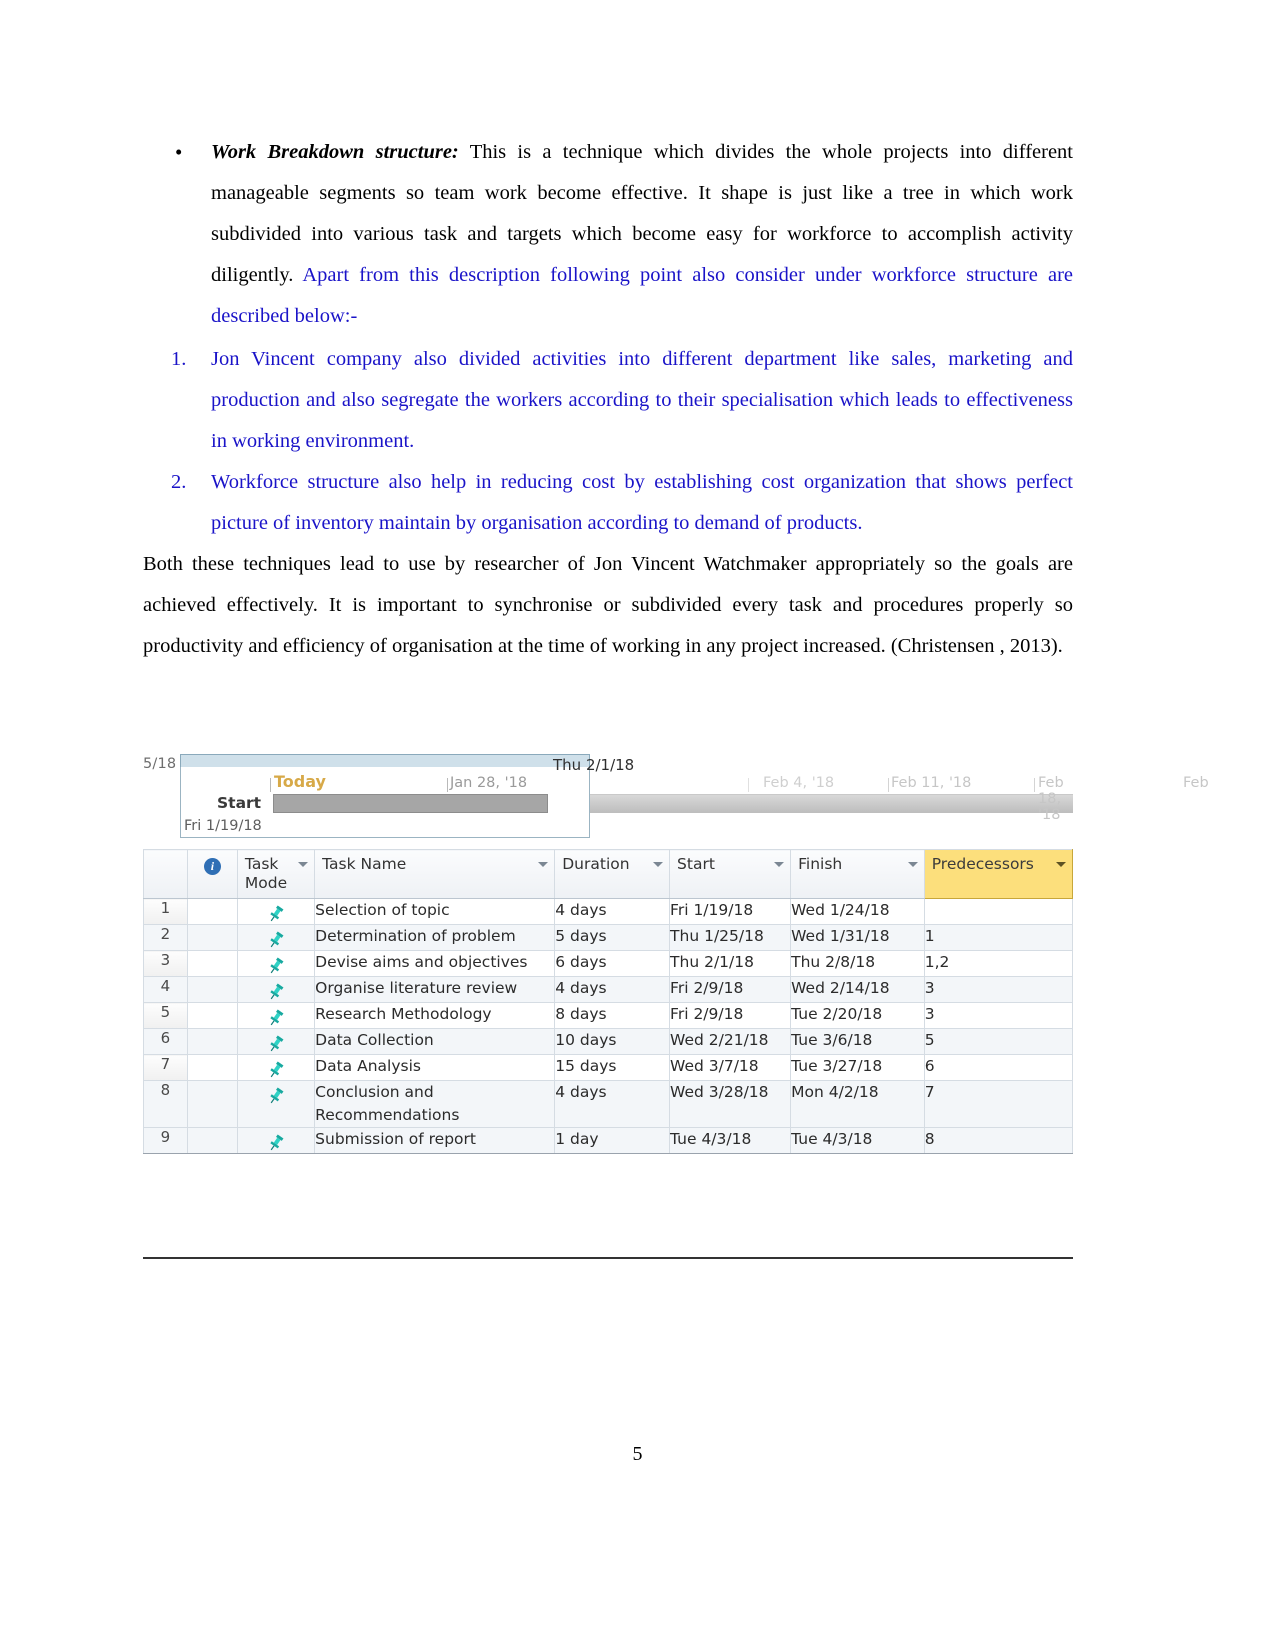 This screenshot has height=1650, width=1275. Describe the element at coordinates (730, 1140) in the screenshot. I see `row-start-cell: Tue 4/3/18` at that location.